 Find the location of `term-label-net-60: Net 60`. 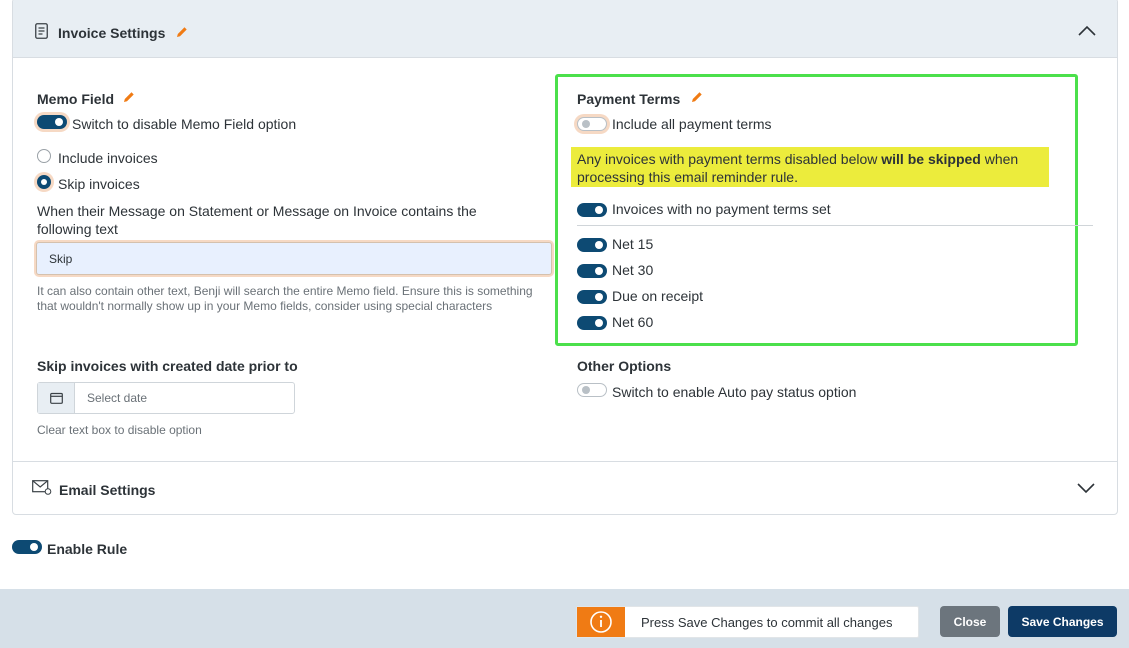

term-label-net-60: Net 60 is located at coordinates (633, 322).